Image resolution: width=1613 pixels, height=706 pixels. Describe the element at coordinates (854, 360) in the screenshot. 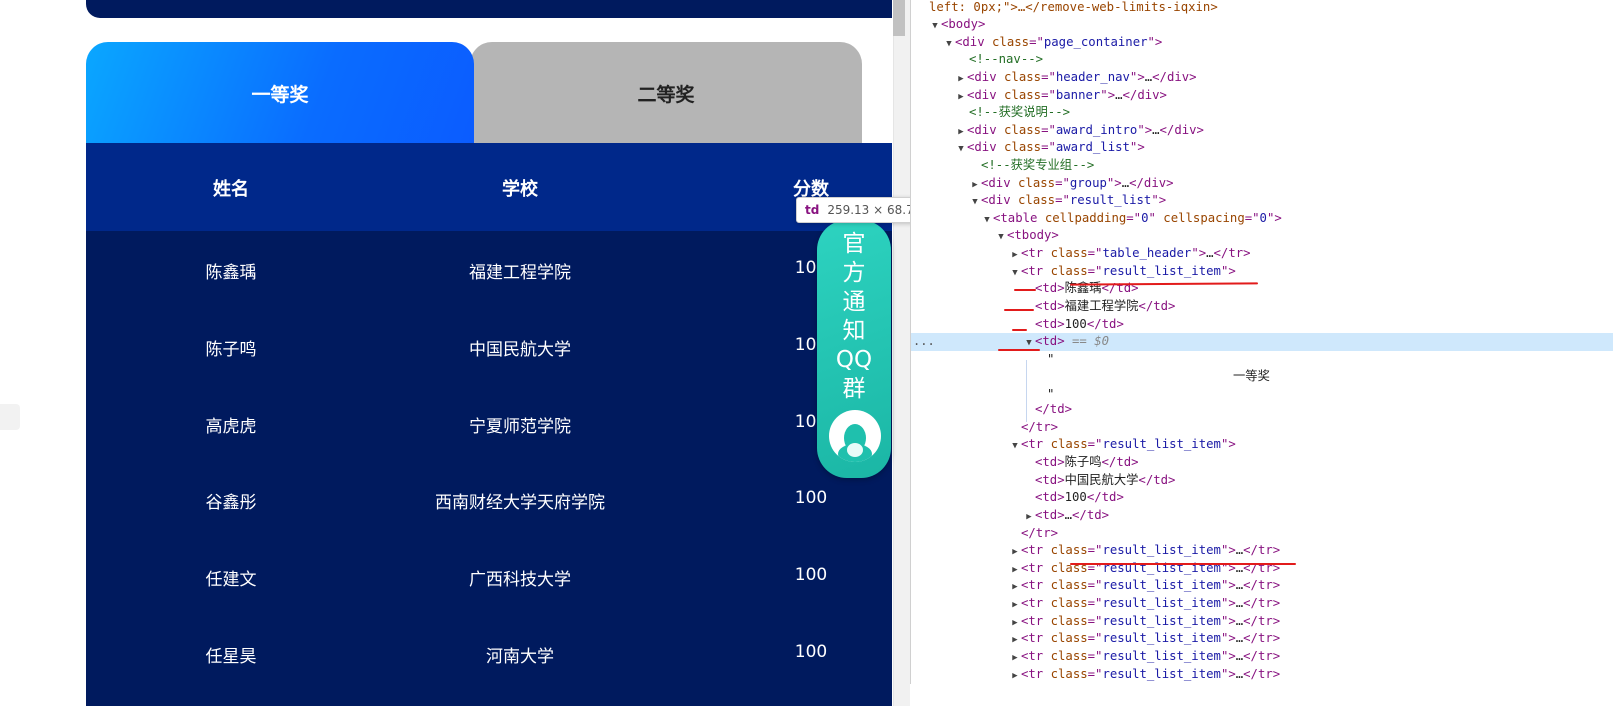

I see `qq-char: QQ` at that location.